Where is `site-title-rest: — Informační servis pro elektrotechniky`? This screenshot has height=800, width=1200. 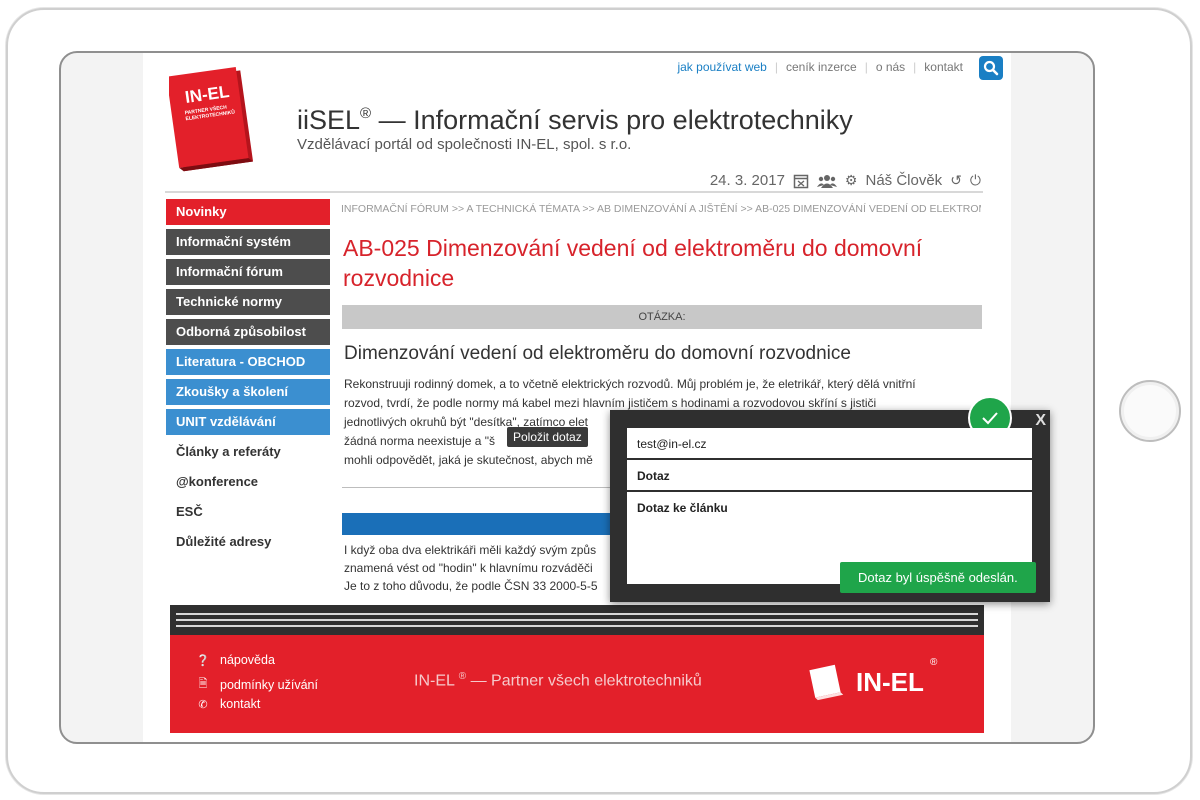 site-title-rest: — Informační servis pro elektrotechniky is located at coordinates (612, 120).